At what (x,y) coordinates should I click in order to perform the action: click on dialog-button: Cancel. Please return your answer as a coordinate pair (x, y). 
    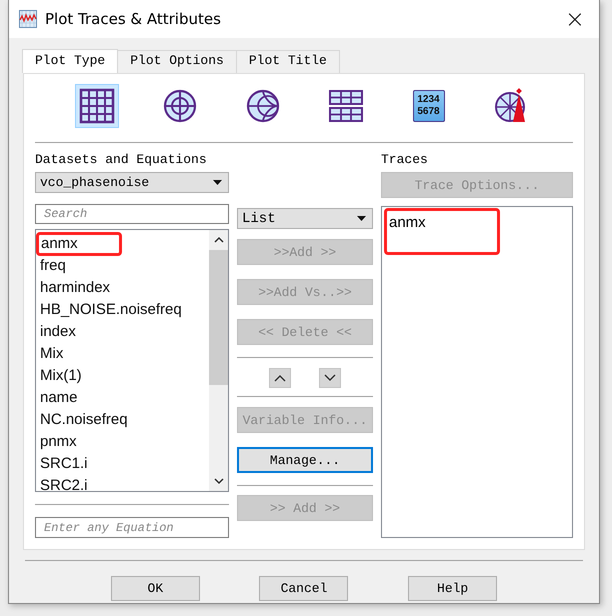
    Looking at the image, I should click on (303, 588).